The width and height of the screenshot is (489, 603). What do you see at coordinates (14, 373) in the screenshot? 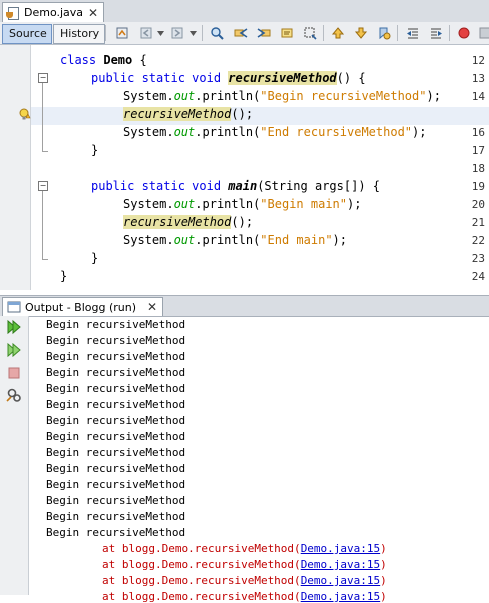
I see `stop-icon` at bounding box center [14, 373].